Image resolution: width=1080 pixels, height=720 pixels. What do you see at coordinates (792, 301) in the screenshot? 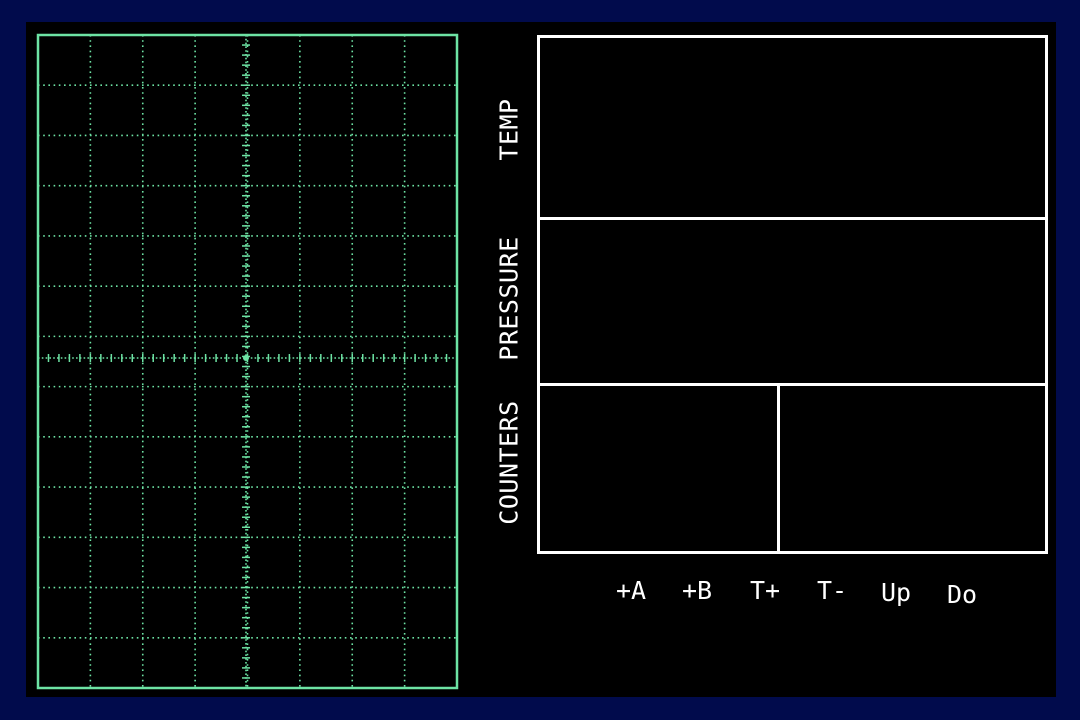
I see `pressure-panel` at bounding box center [792, 301].